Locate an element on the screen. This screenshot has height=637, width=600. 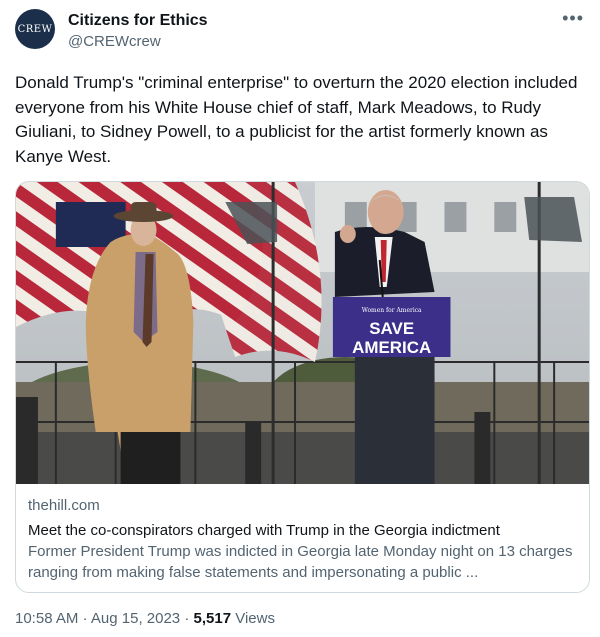
tweet-footer: 10:58 AM · Aug 15, 2023 · 5,517 Views is located at coordinates (145, 619).